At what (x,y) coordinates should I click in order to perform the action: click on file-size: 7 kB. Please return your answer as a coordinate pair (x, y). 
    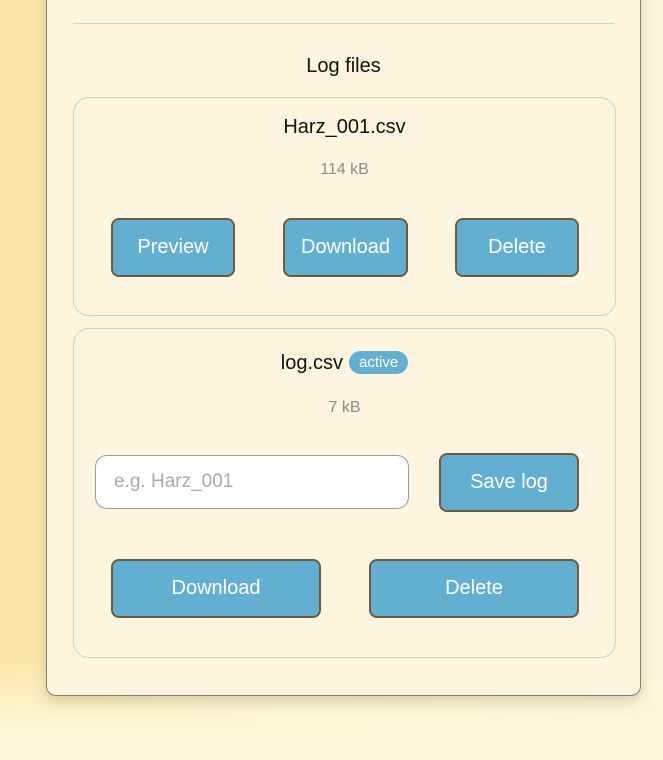
    Looking at the image, I should click on (344, 407).